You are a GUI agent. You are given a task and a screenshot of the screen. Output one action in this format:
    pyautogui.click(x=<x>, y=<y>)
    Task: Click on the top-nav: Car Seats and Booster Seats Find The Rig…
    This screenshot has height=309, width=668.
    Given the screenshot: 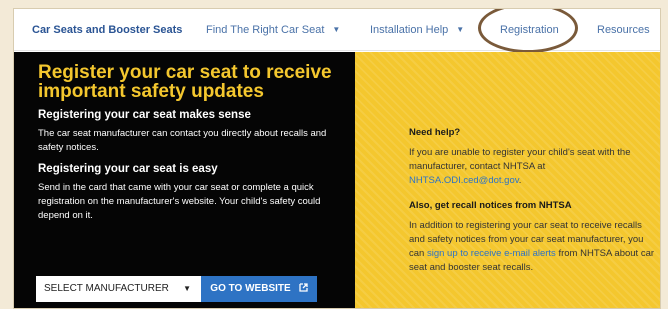 What is the action you would take?
    pyautogui.click(x=337, y=31)
    